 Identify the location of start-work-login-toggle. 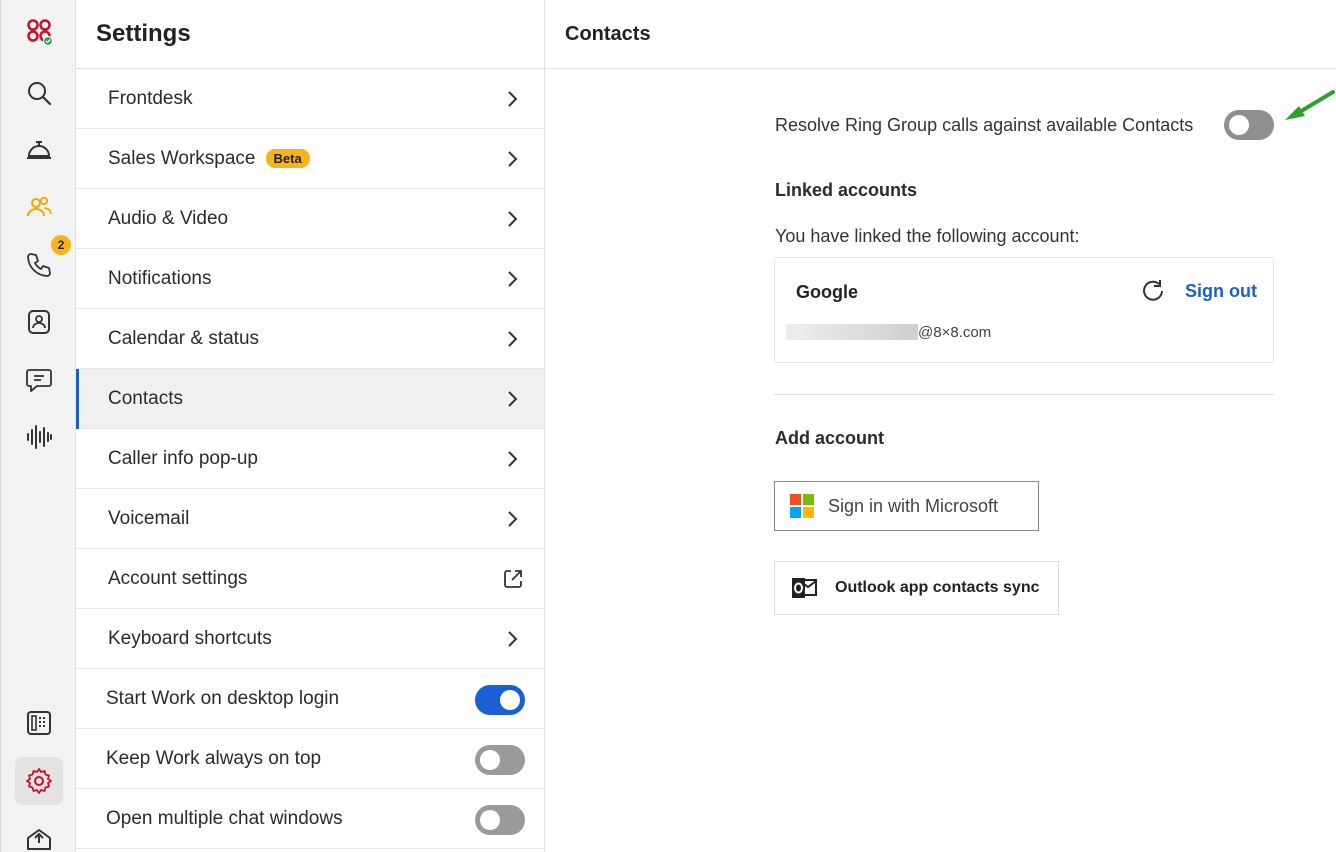
(500, 700).